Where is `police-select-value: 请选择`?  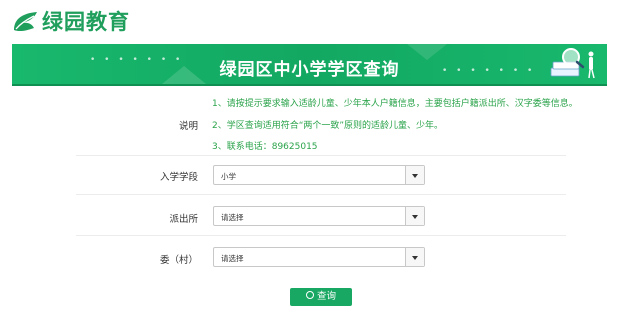 police-select-value: 请选择 is located at coordinates (232, 217).